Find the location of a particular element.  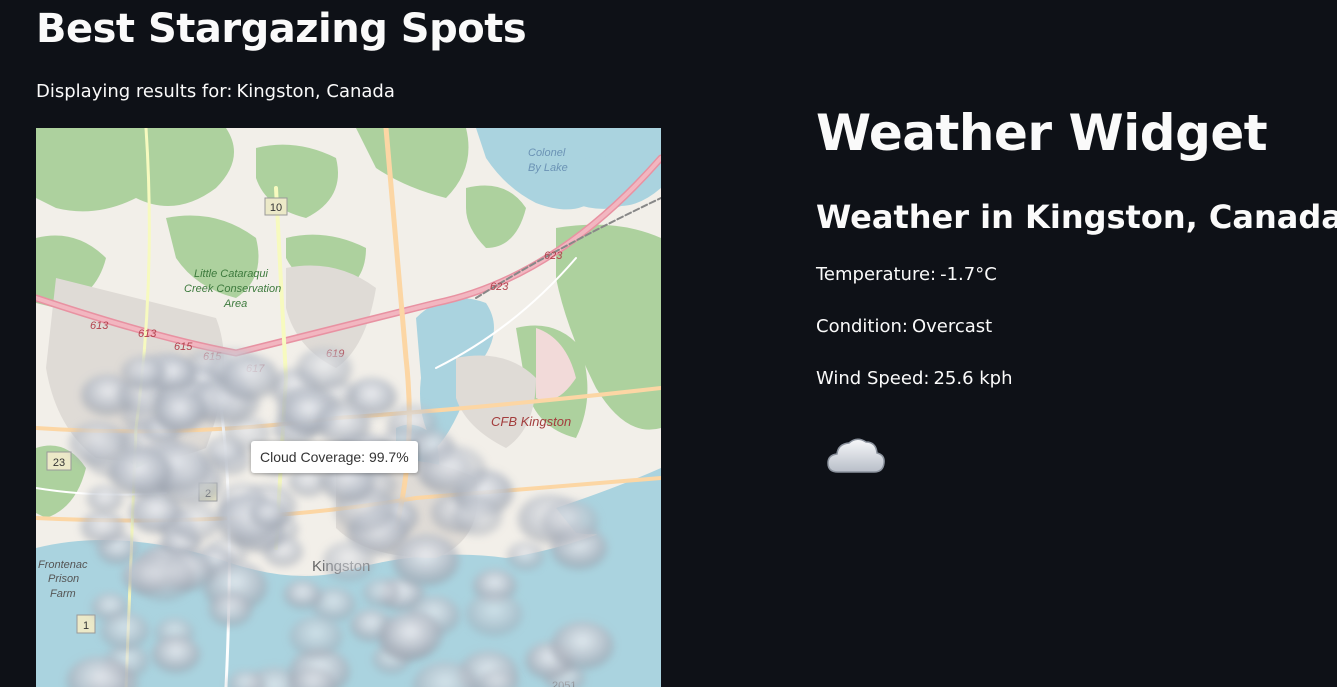

results-caption: Displaying results for: Kingston, Canada is located at coordinates (217, 91).